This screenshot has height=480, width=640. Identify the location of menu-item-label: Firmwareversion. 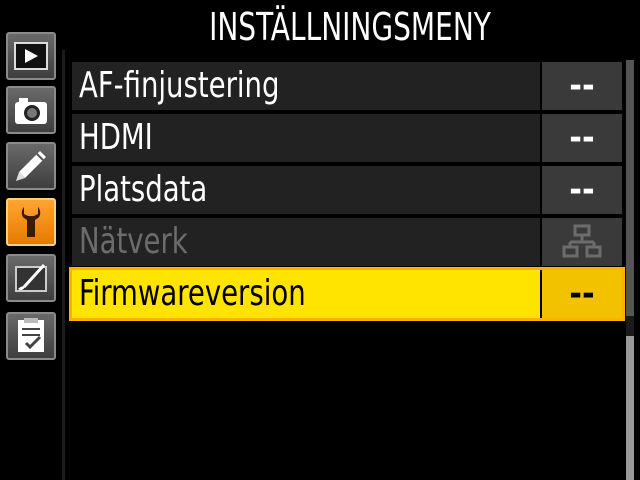
(306, 294).